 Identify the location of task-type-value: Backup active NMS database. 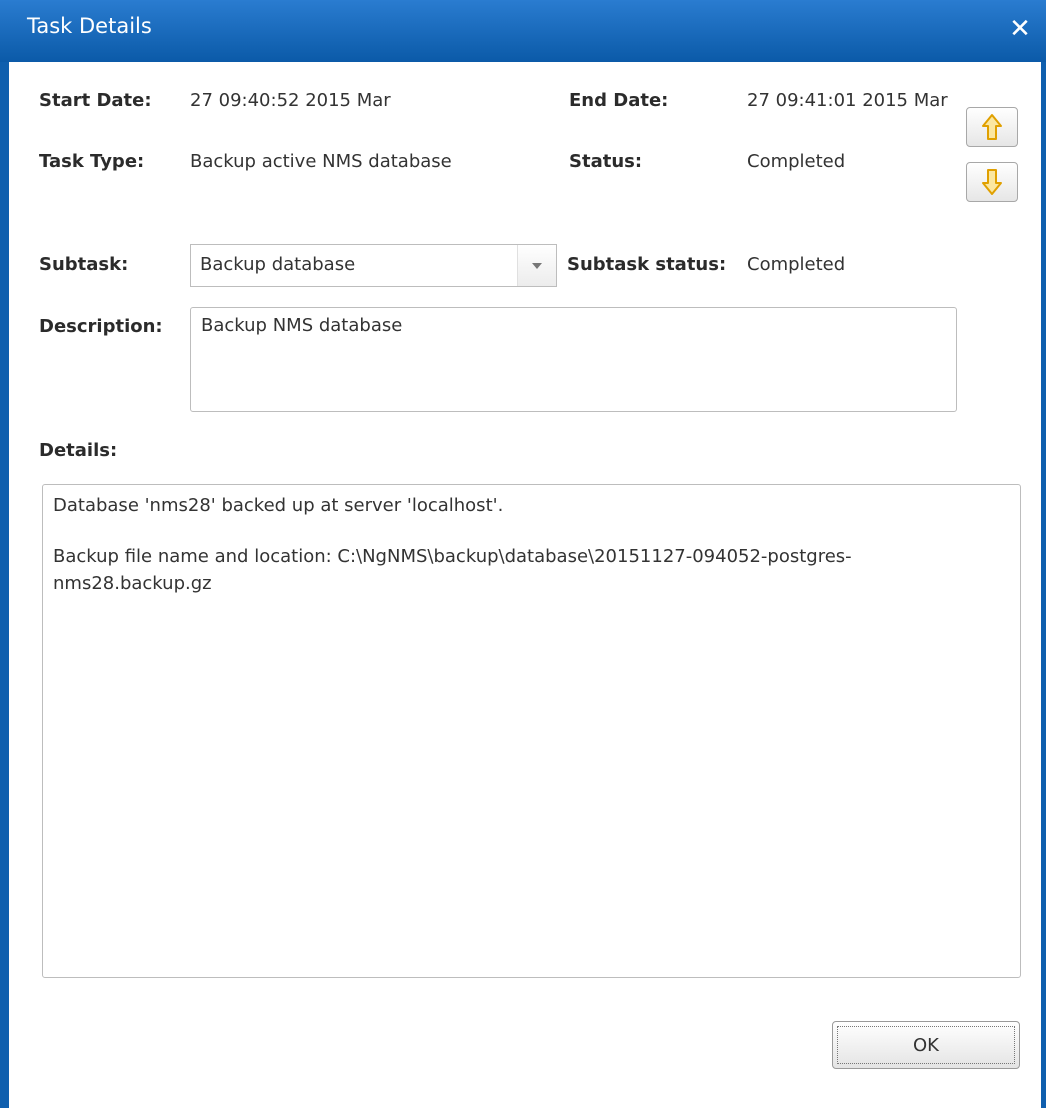
(321, 161).